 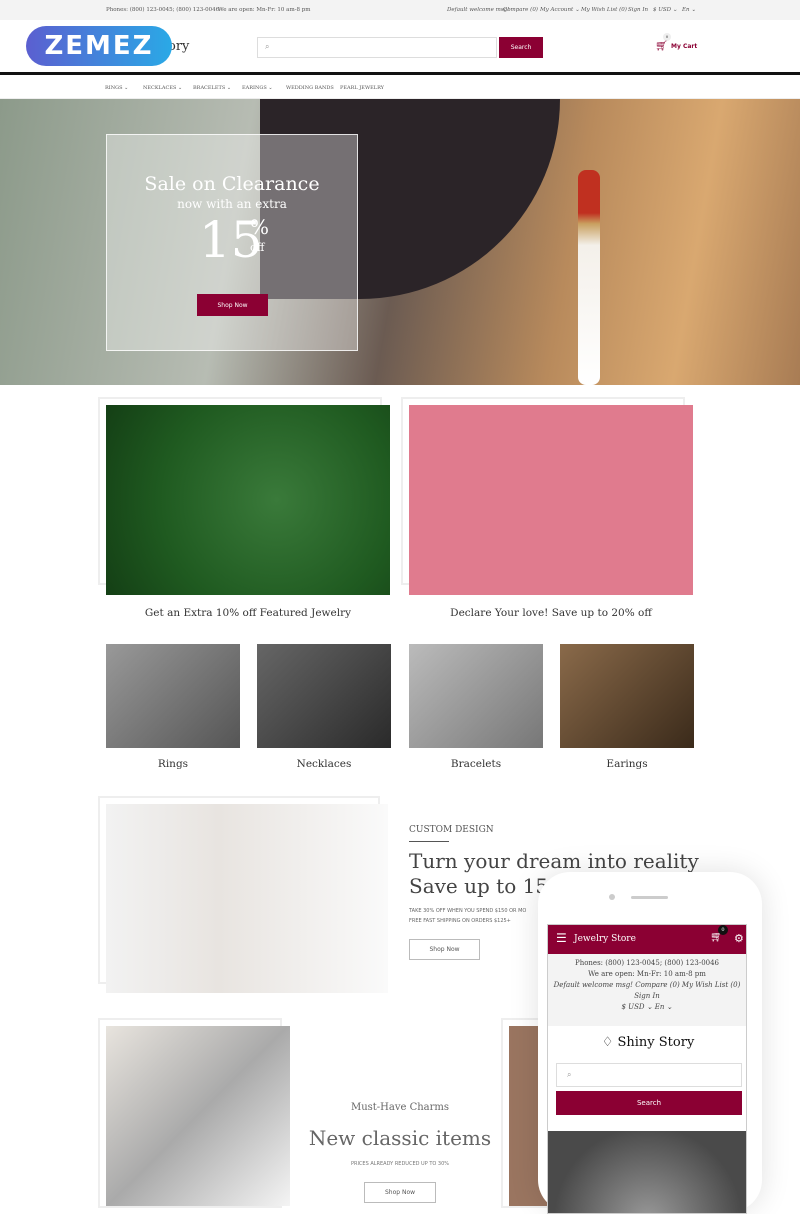 I want to click on zemez-logo: ZEMEZ, so click(x=99, y=46).